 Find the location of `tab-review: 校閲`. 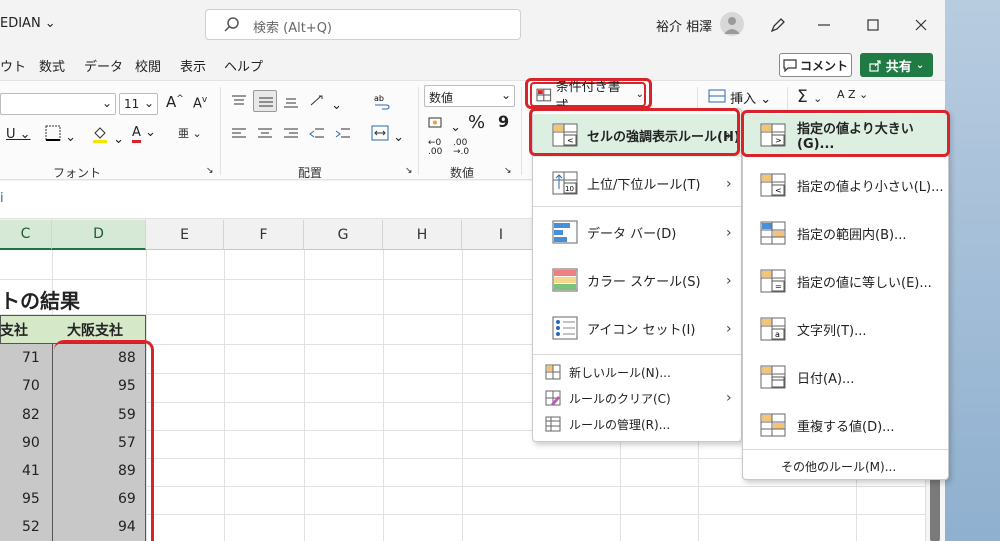

tab-review: 校閲 is located at coordinates (148, 65).